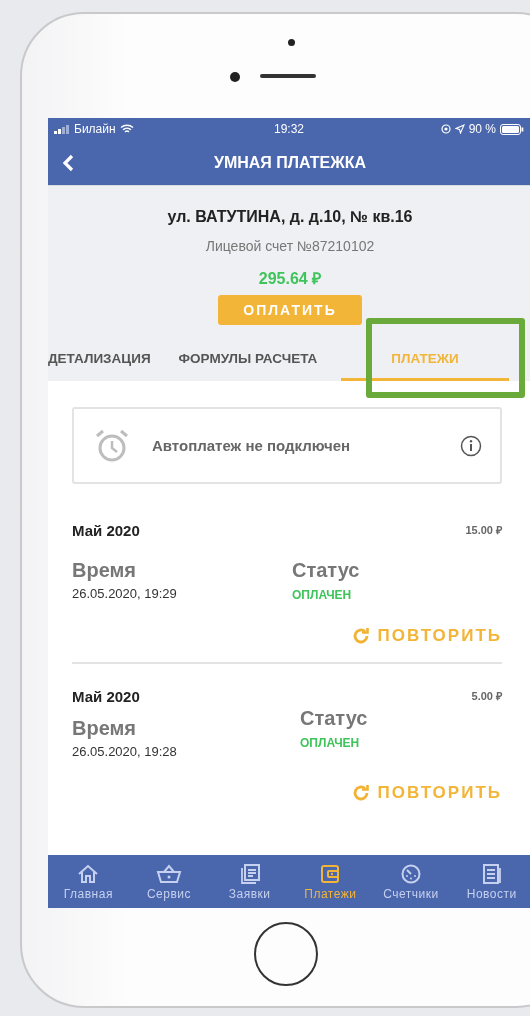 Image resolution: width=530 pixels, height=1016 pixels. I want to click on payment-time: 26.05.2020, 19:29, so click(125, 593).